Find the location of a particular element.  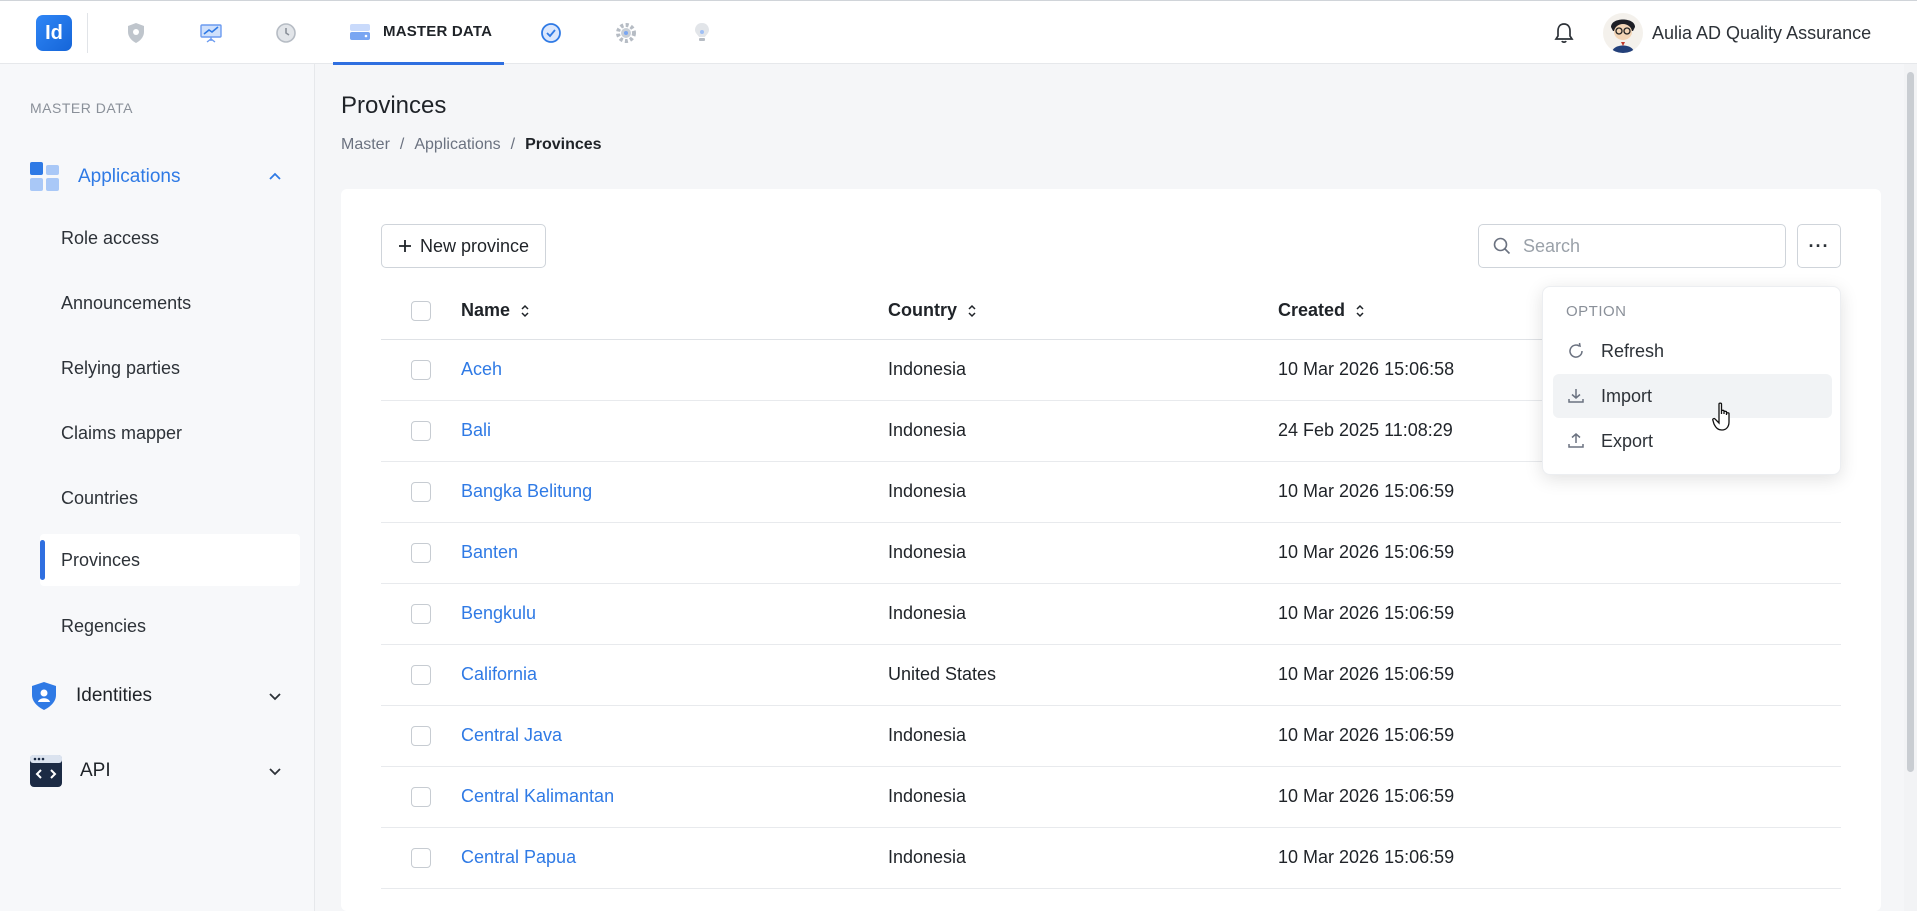

user-avatar is located at coordinates (1623, 33).